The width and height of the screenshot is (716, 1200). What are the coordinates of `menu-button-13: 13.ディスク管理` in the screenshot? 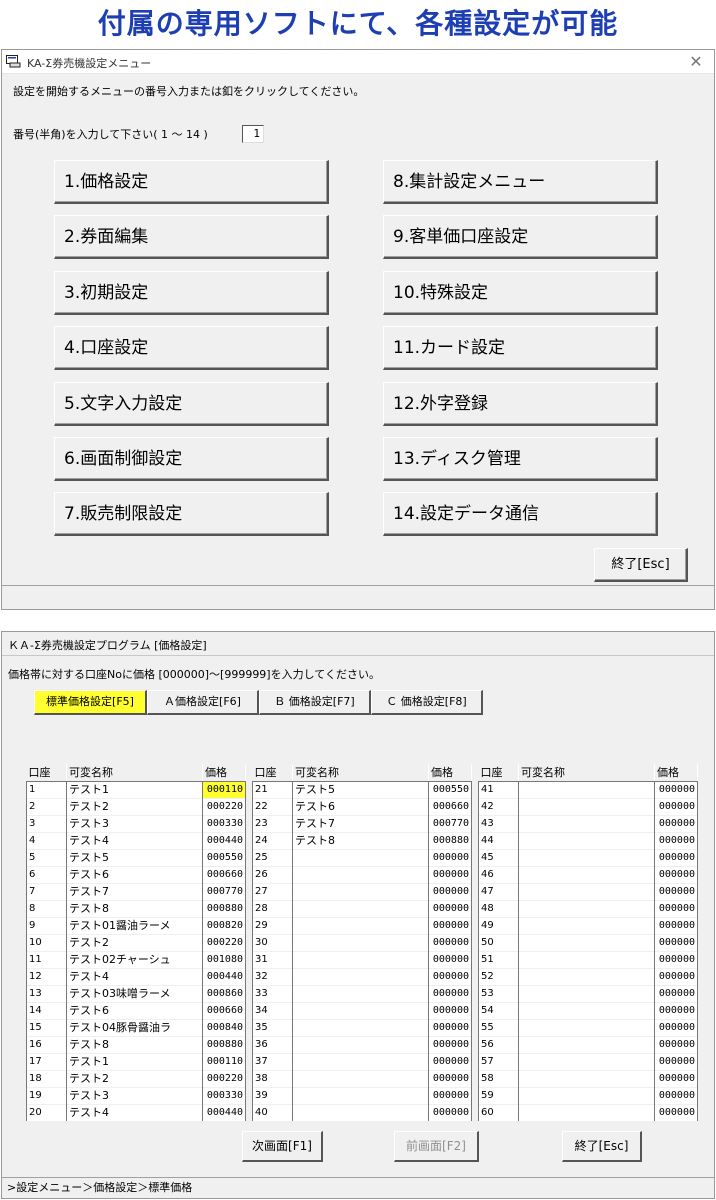 It's located at (520, 459).